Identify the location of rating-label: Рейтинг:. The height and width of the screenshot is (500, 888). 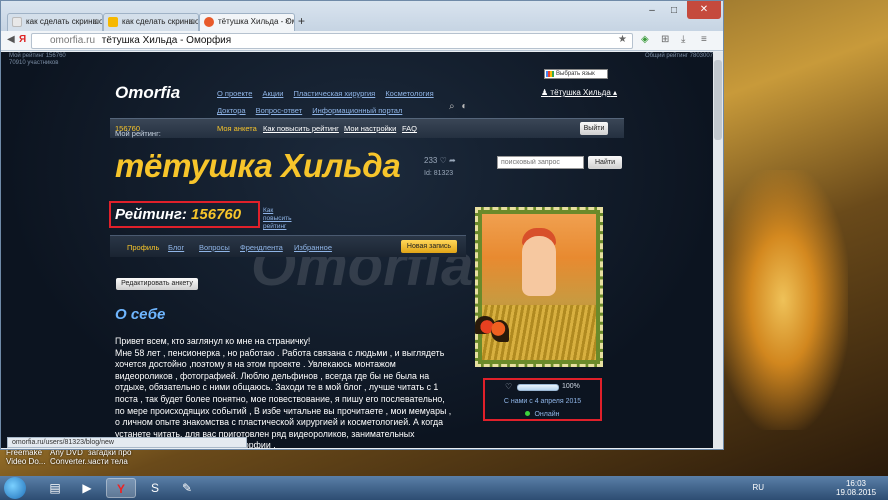
(151, 214).